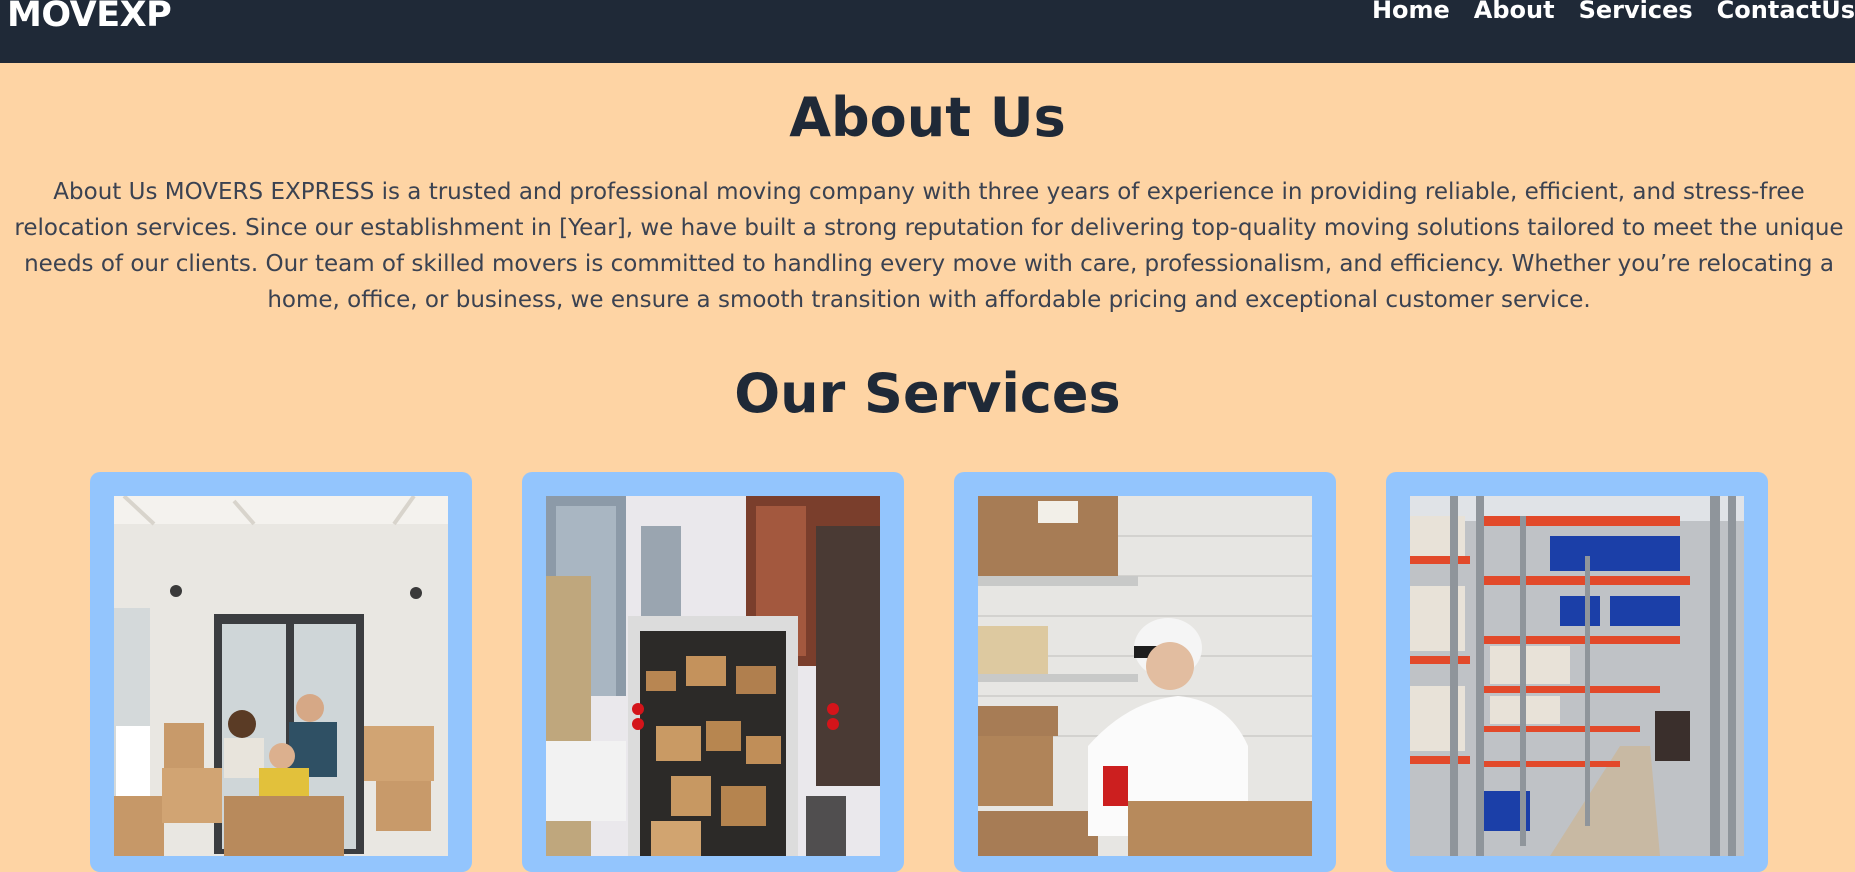 The width and height of the screenshot is (1855, 872). Describe the element at coordinates (927, 393) in the screenshot. I see `services-title: Our Services` at that location.